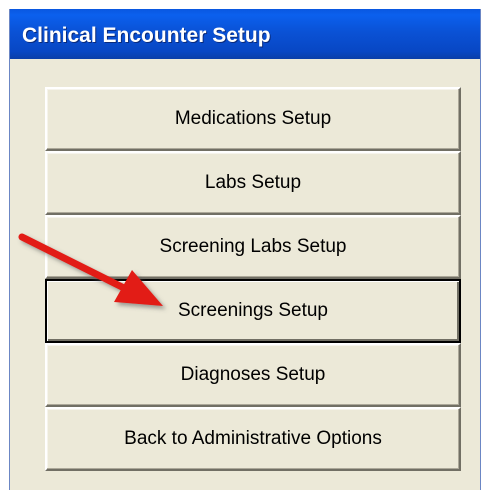 The height and width of the screenshot is (490, 491). I want to click on window-title: Clinical Encounter Setup, so click(146, 35).